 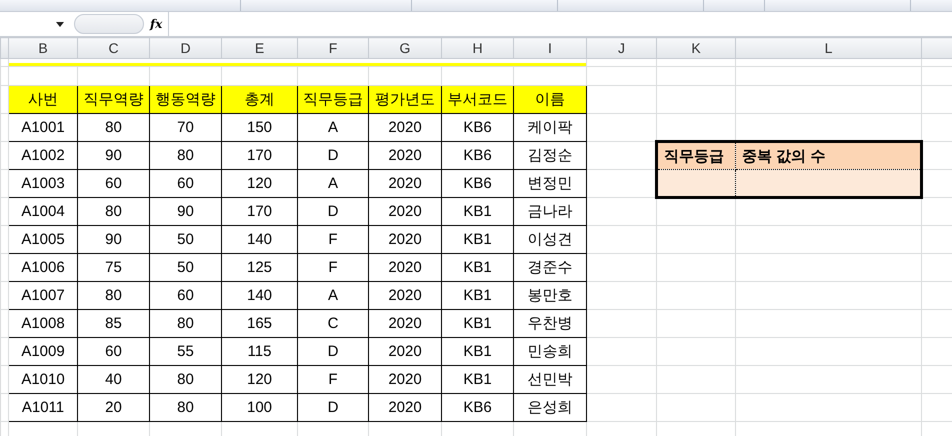 I want to click on dropdown-icon, so click(x=60, y=24).